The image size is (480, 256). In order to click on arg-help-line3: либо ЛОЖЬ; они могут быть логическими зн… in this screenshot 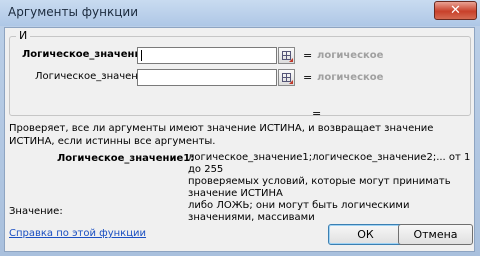, I will do `click(299, 211)`.